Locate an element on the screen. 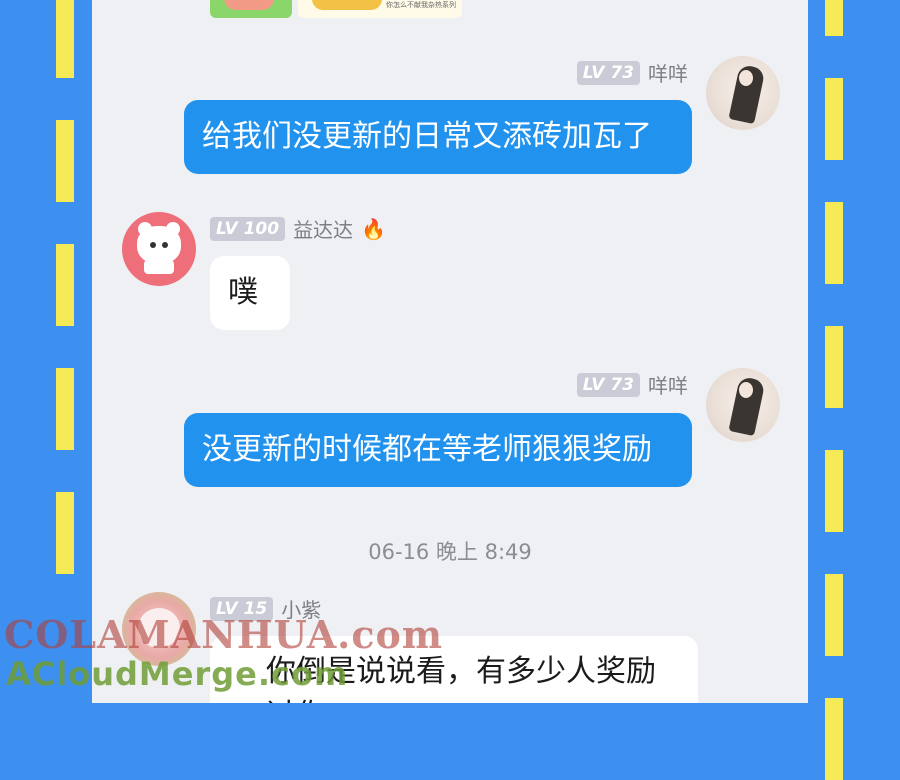  watermark-text: COLAMANHUA.com is located at coordinates (224, 634).